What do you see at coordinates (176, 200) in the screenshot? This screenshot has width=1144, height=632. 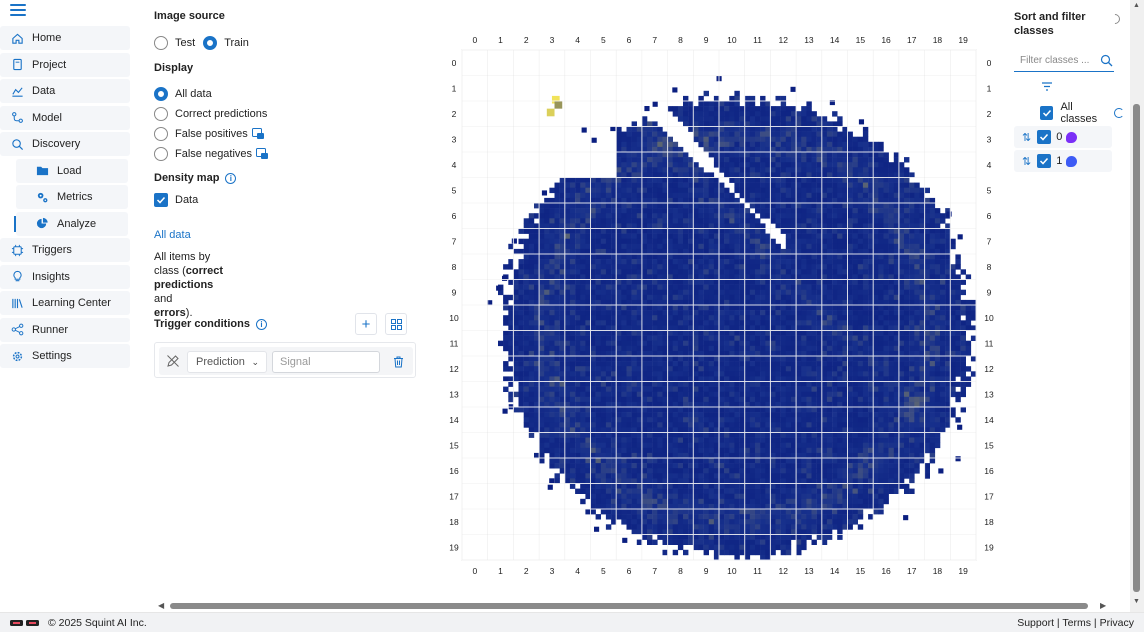 I see `density-data-checkbox-row: Data` at bounding box center [176, 200].